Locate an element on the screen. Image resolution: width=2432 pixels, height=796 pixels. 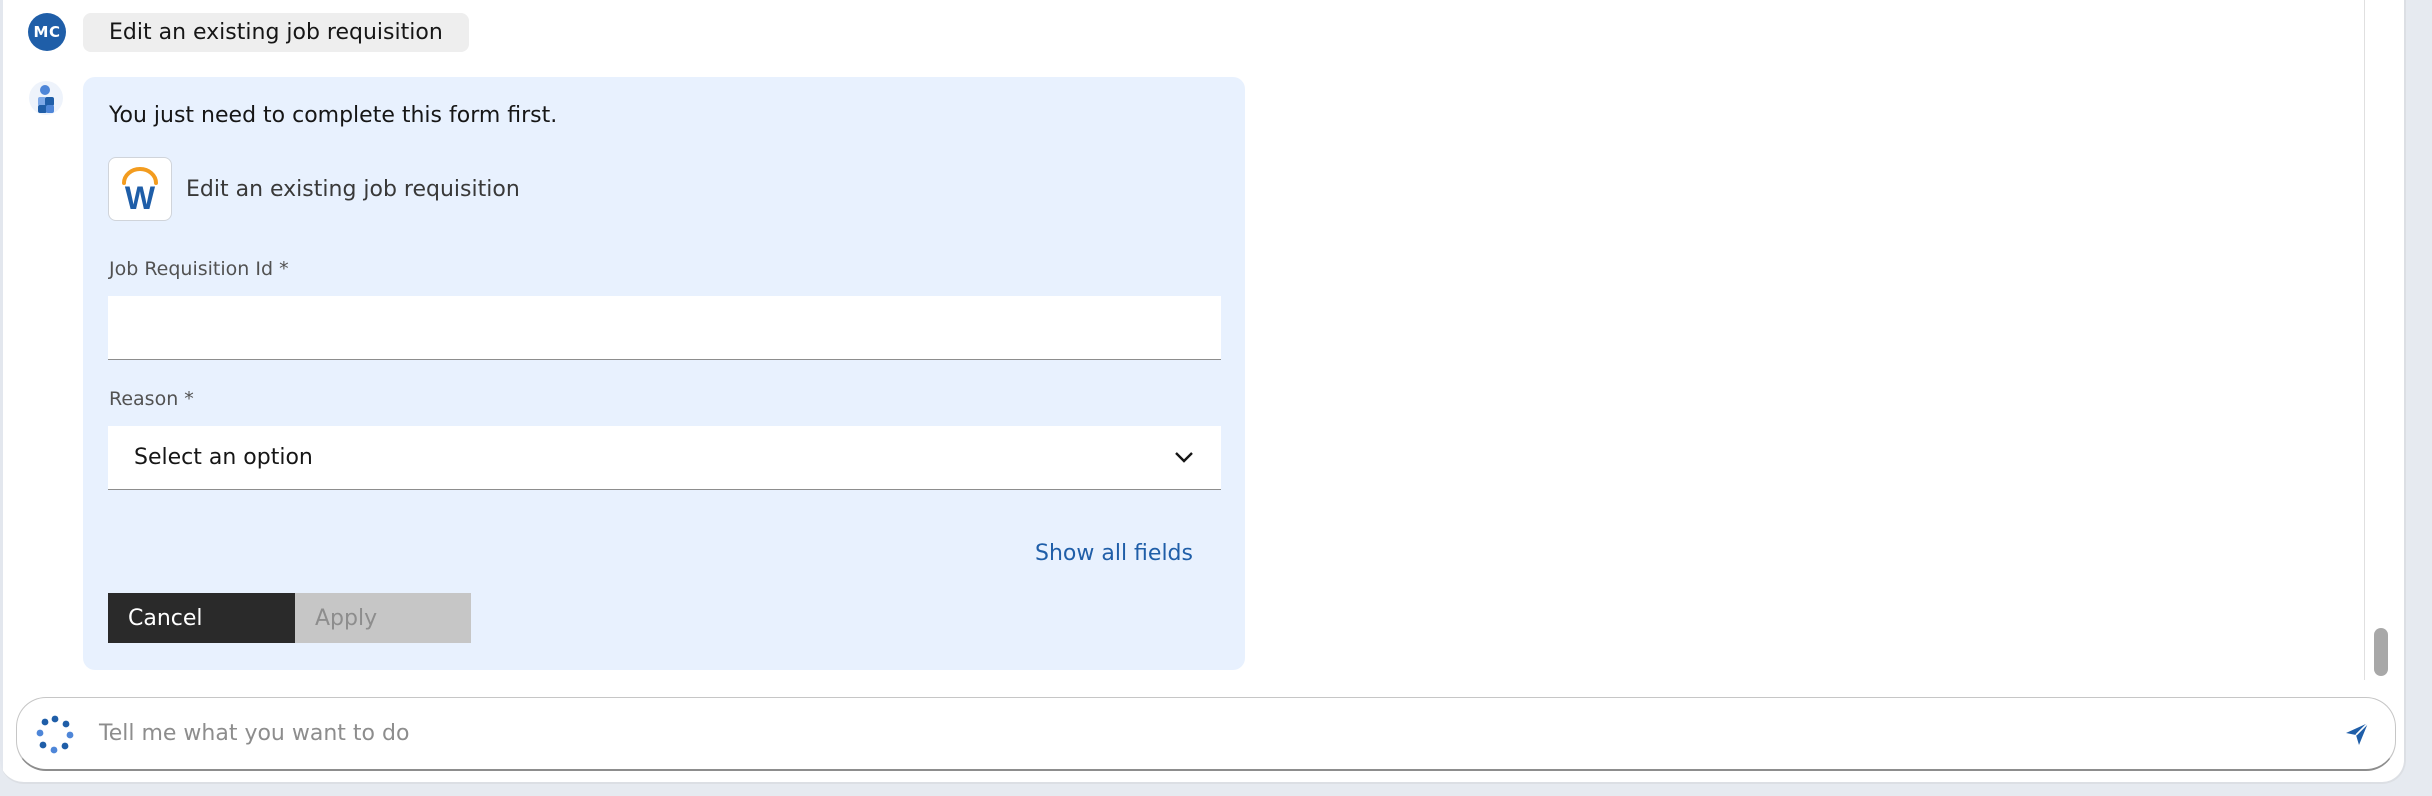
composer-input: Tell me what you want to do is located at coordinates (1221, 733).